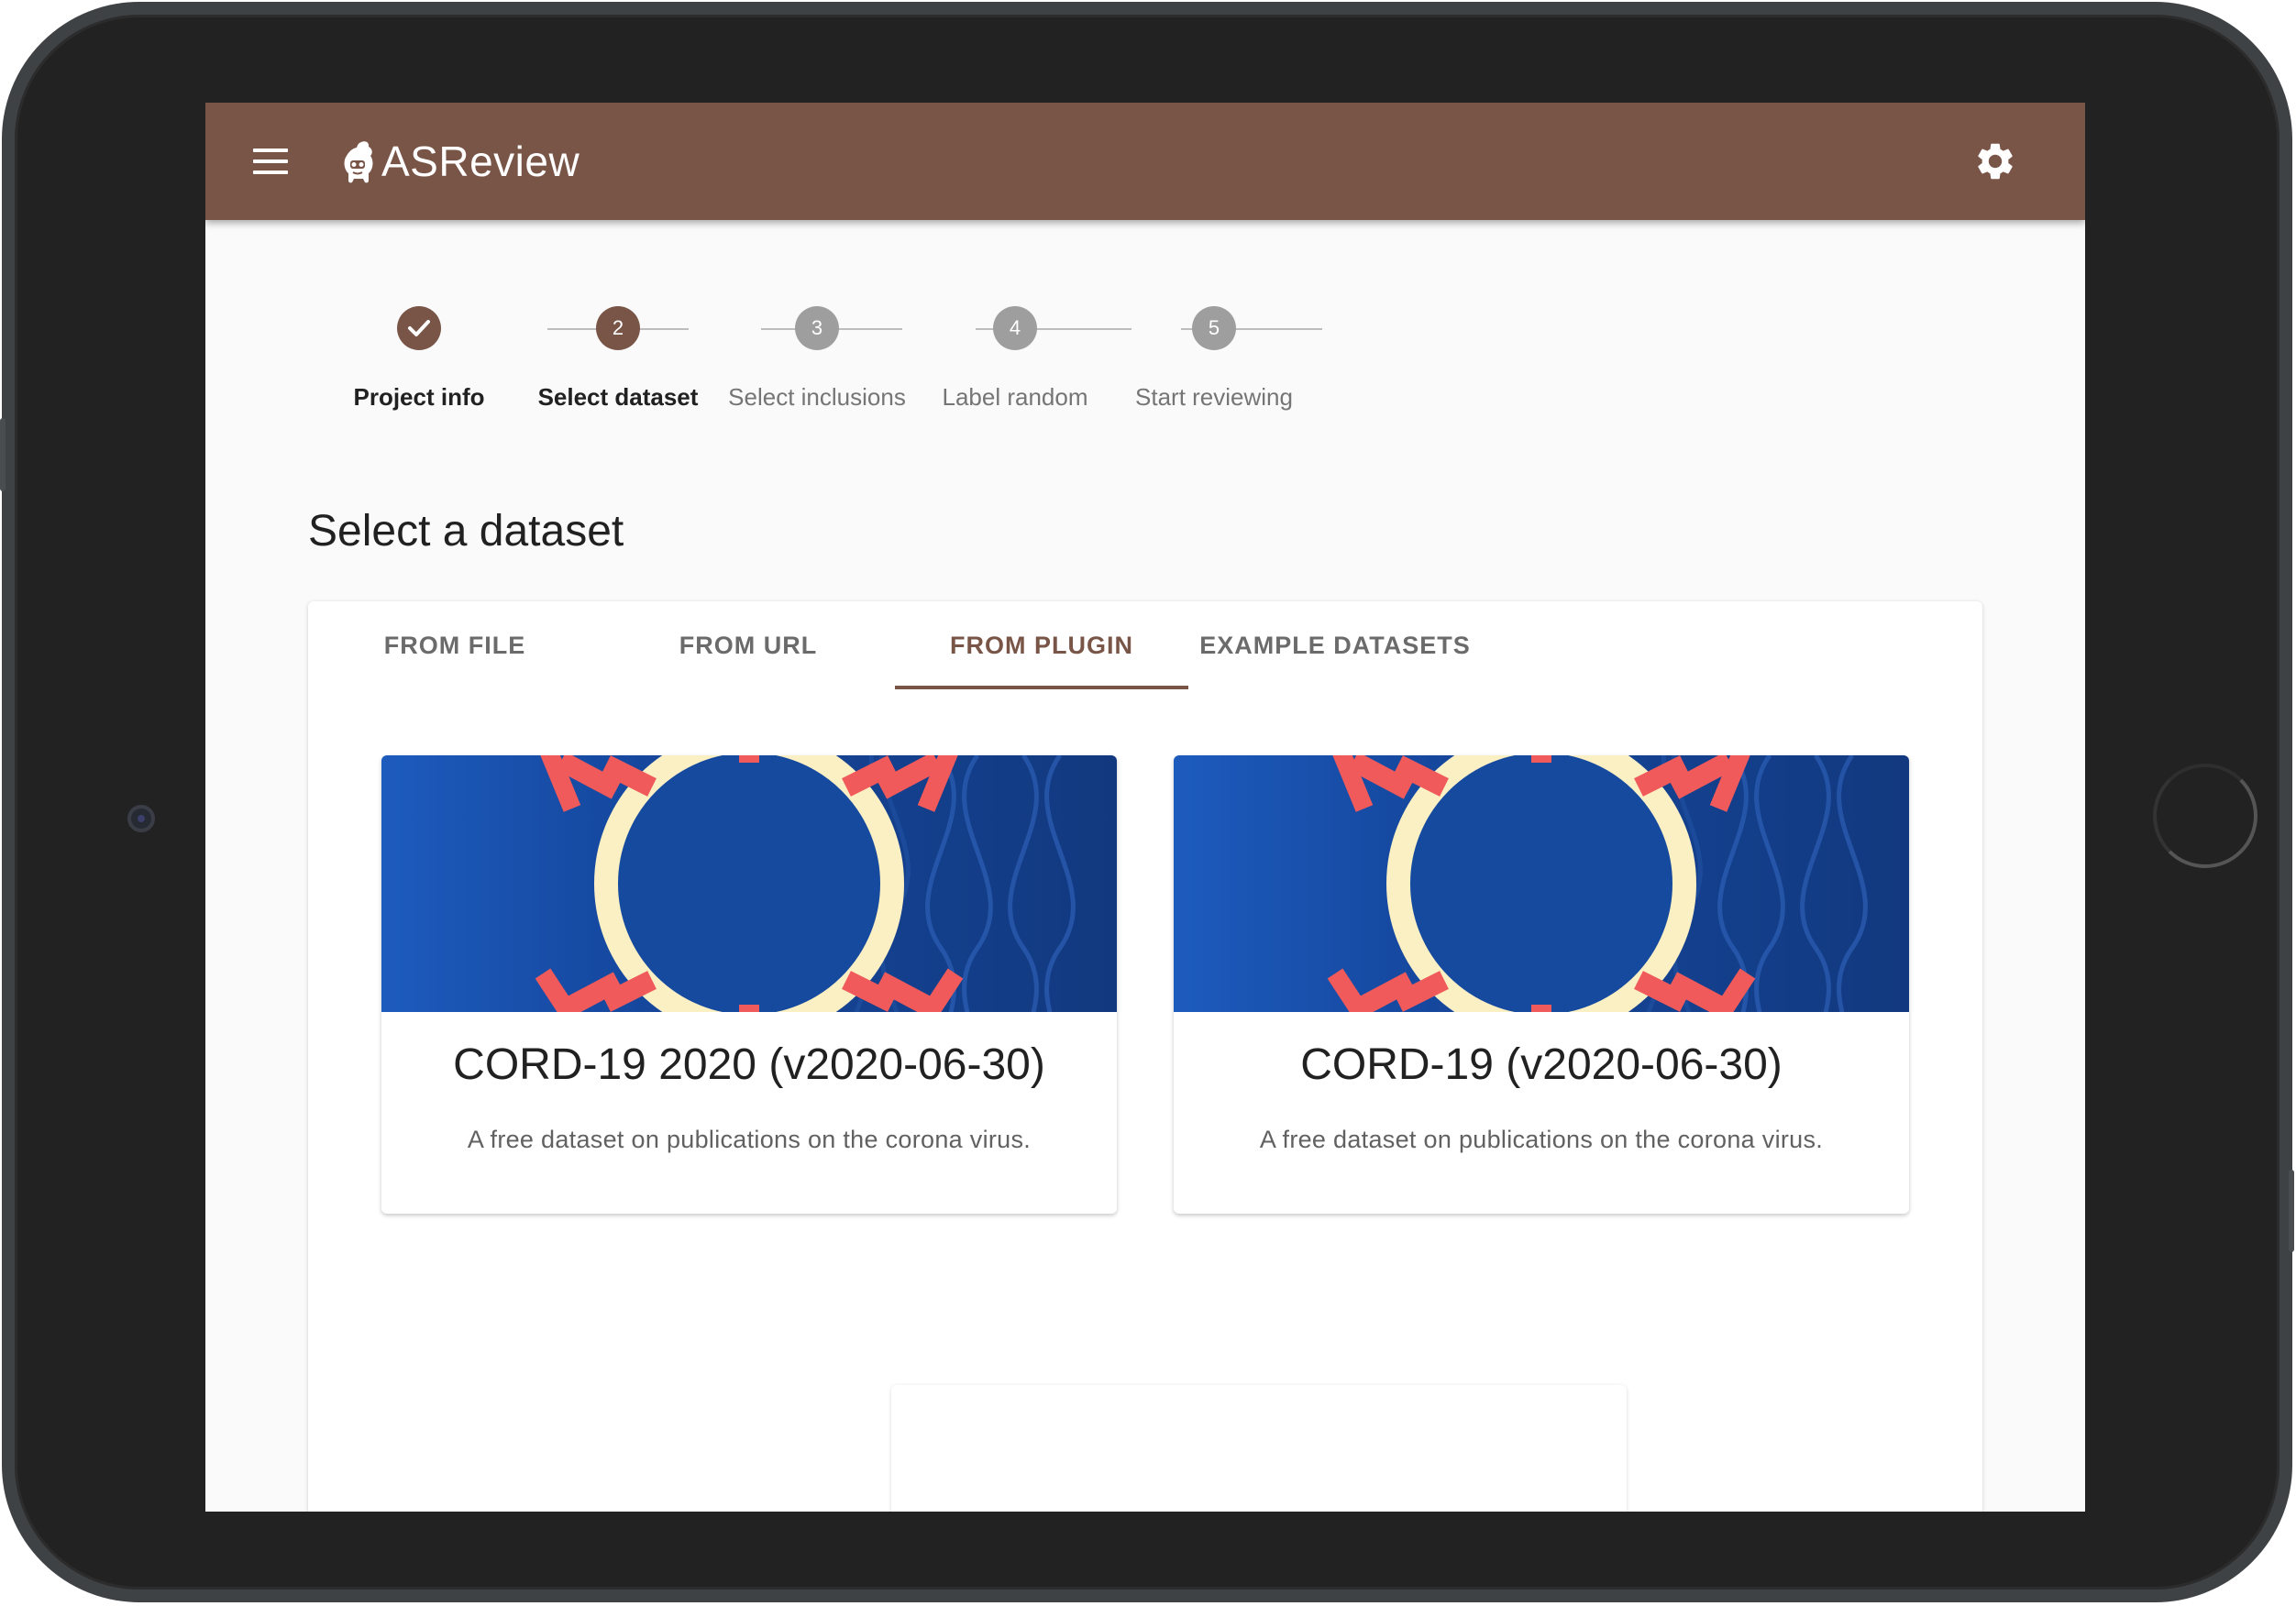  I want to click on tab-example-datasets: EXAMPLE DATASETS, so click(1335, 645).